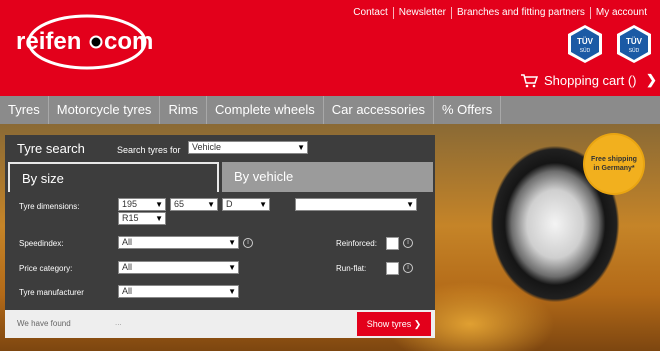 The image size is (660, 351). I want to click on svg-text: com, so click(128, 41).